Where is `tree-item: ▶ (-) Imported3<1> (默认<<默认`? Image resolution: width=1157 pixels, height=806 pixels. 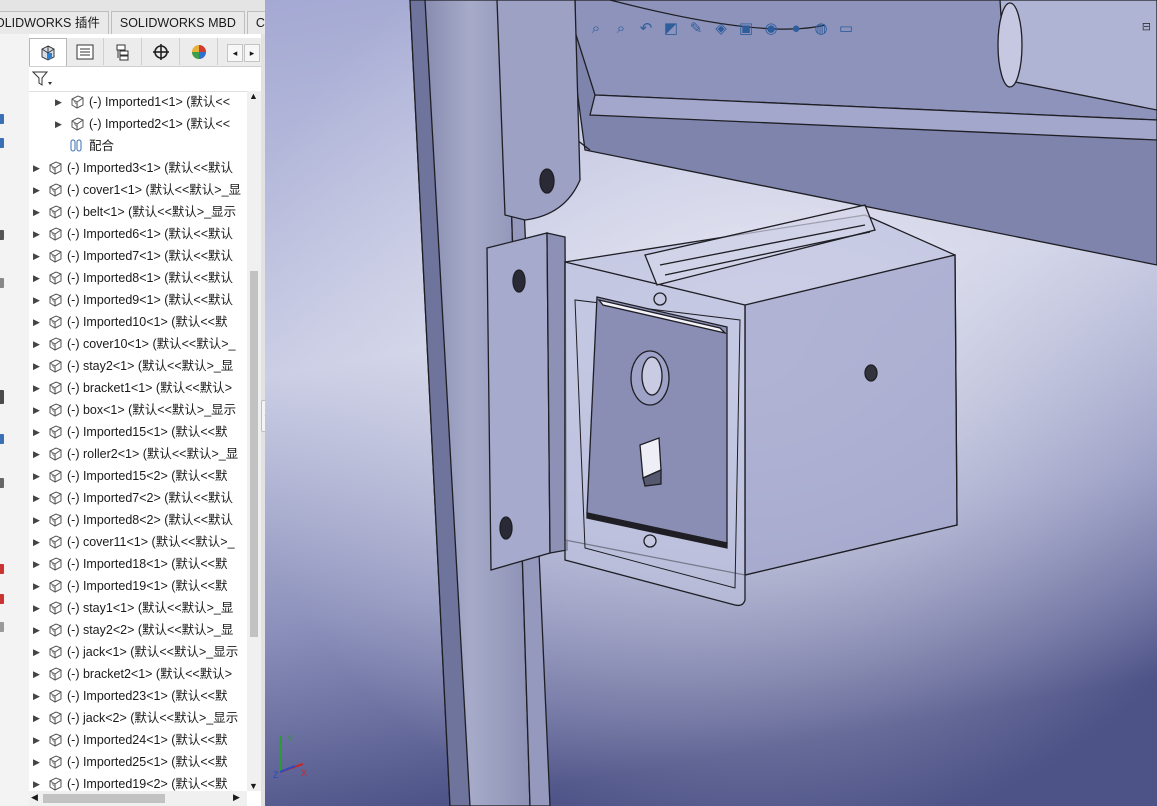 tree-item: ▶ (-) Imported3<1> (默认<<默认 is located at coordinates (139, 168).